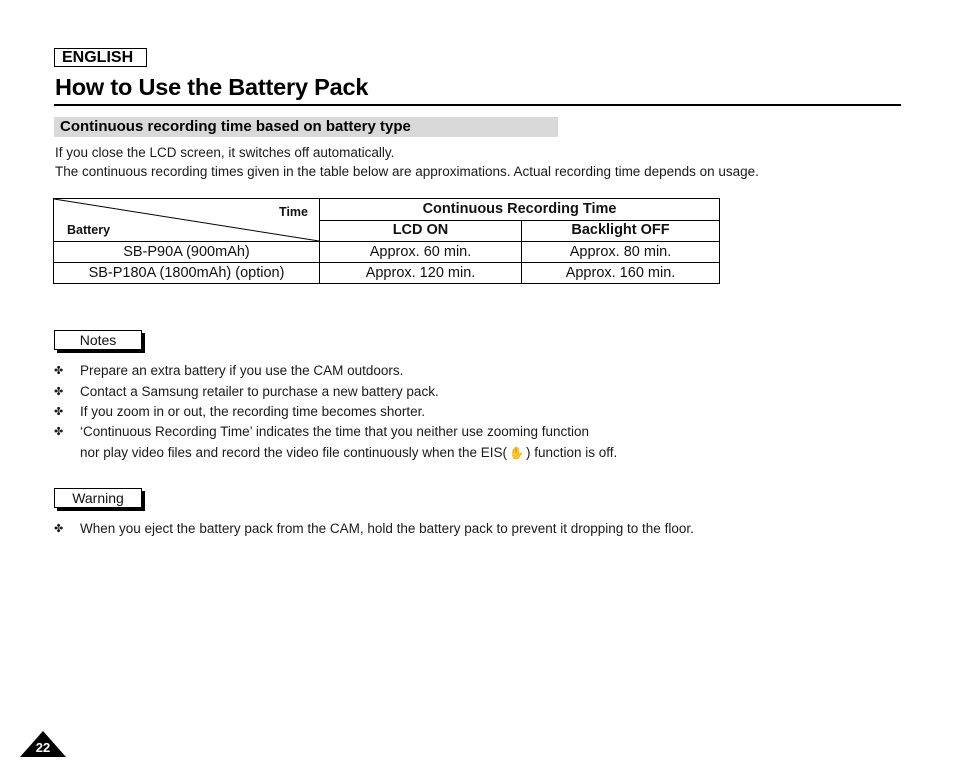 Image resolution: width=954 pixels, height=779 pixels. Describe the element at coordinates (420, 230) in the screenshot. I see `column-header-lcd-on: LCD ON` at that location.